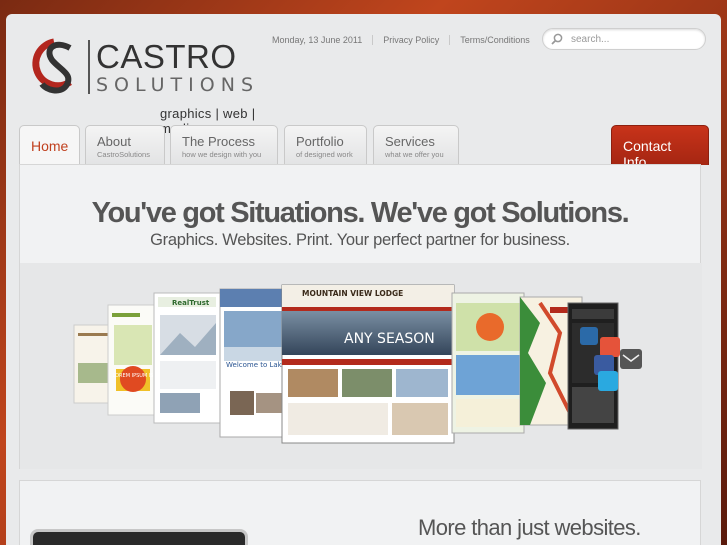 The image size is (727, 545). What do you see at coordinates (166, 56) in the screenshot?
I see `logo-name: CASTRO` at bounding box center [166, 56].